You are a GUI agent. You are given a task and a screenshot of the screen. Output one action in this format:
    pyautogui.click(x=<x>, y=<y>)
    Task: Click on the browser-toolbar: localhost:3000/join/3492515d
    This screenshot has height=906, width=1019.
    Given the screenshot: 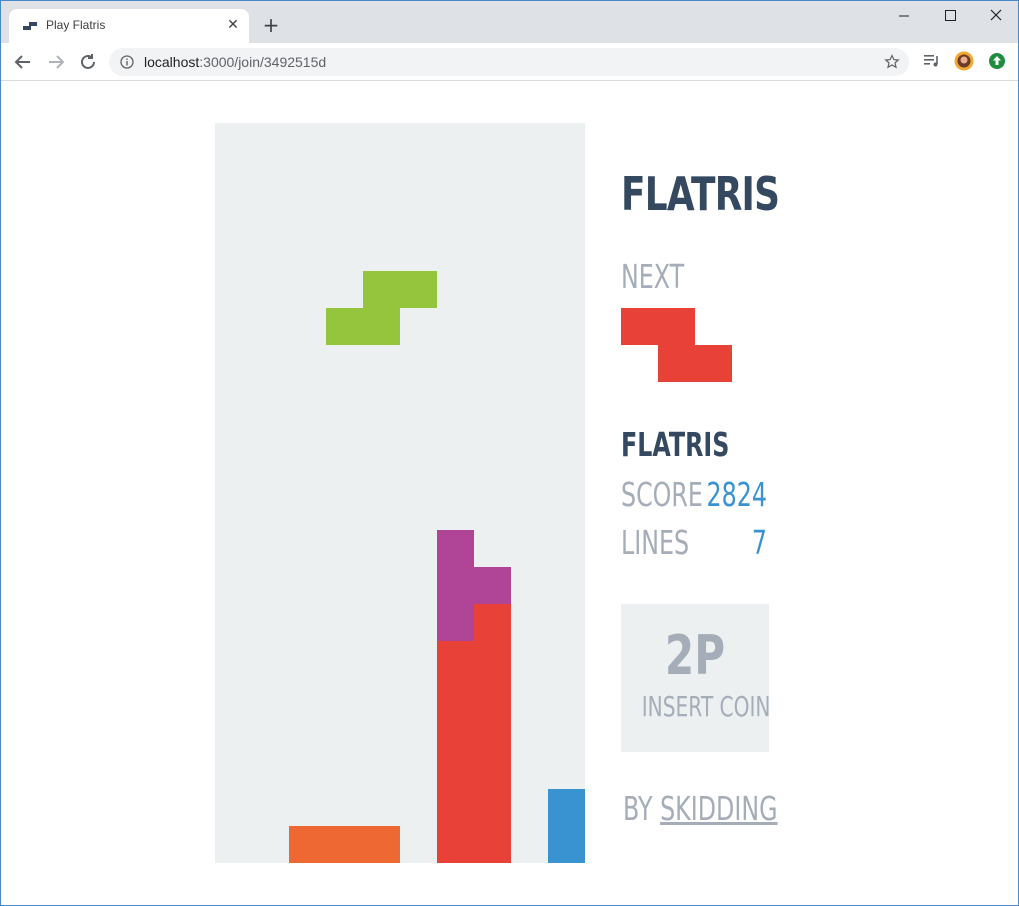 What is the action you would take?
    pyautogui.click(x=509, y=62)
    